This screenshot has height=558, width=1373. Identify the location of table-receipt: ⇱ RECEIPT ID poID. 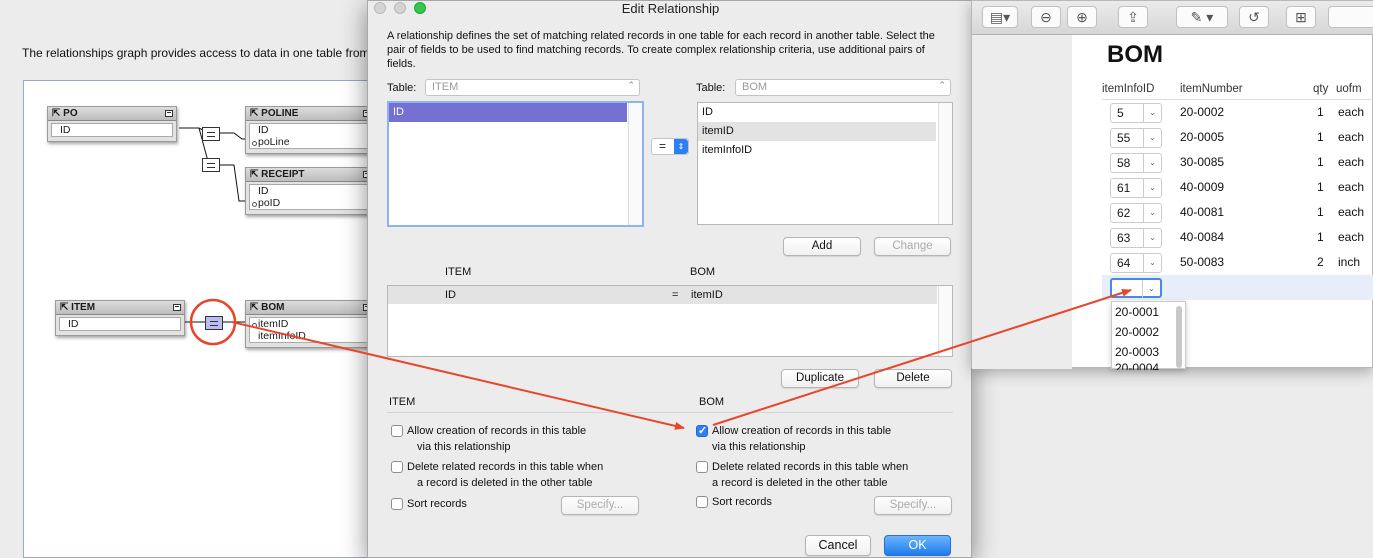
(310, 191).